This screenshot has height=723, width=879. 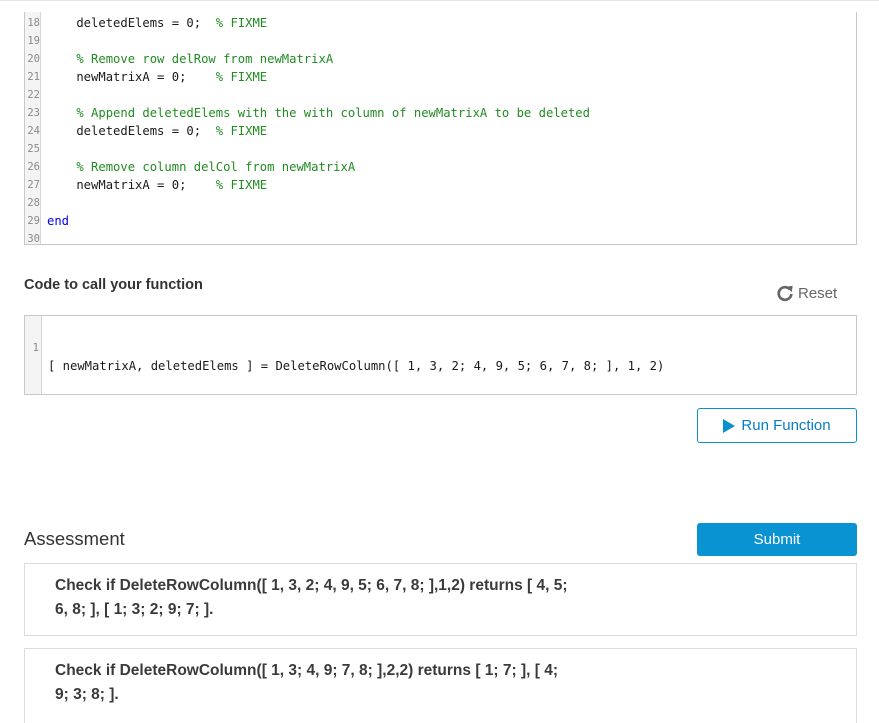 What do you see at coordinates (74, 538) in the screenshot?
I see `assessment-title: Assessment` at bounding box center [74, 538].